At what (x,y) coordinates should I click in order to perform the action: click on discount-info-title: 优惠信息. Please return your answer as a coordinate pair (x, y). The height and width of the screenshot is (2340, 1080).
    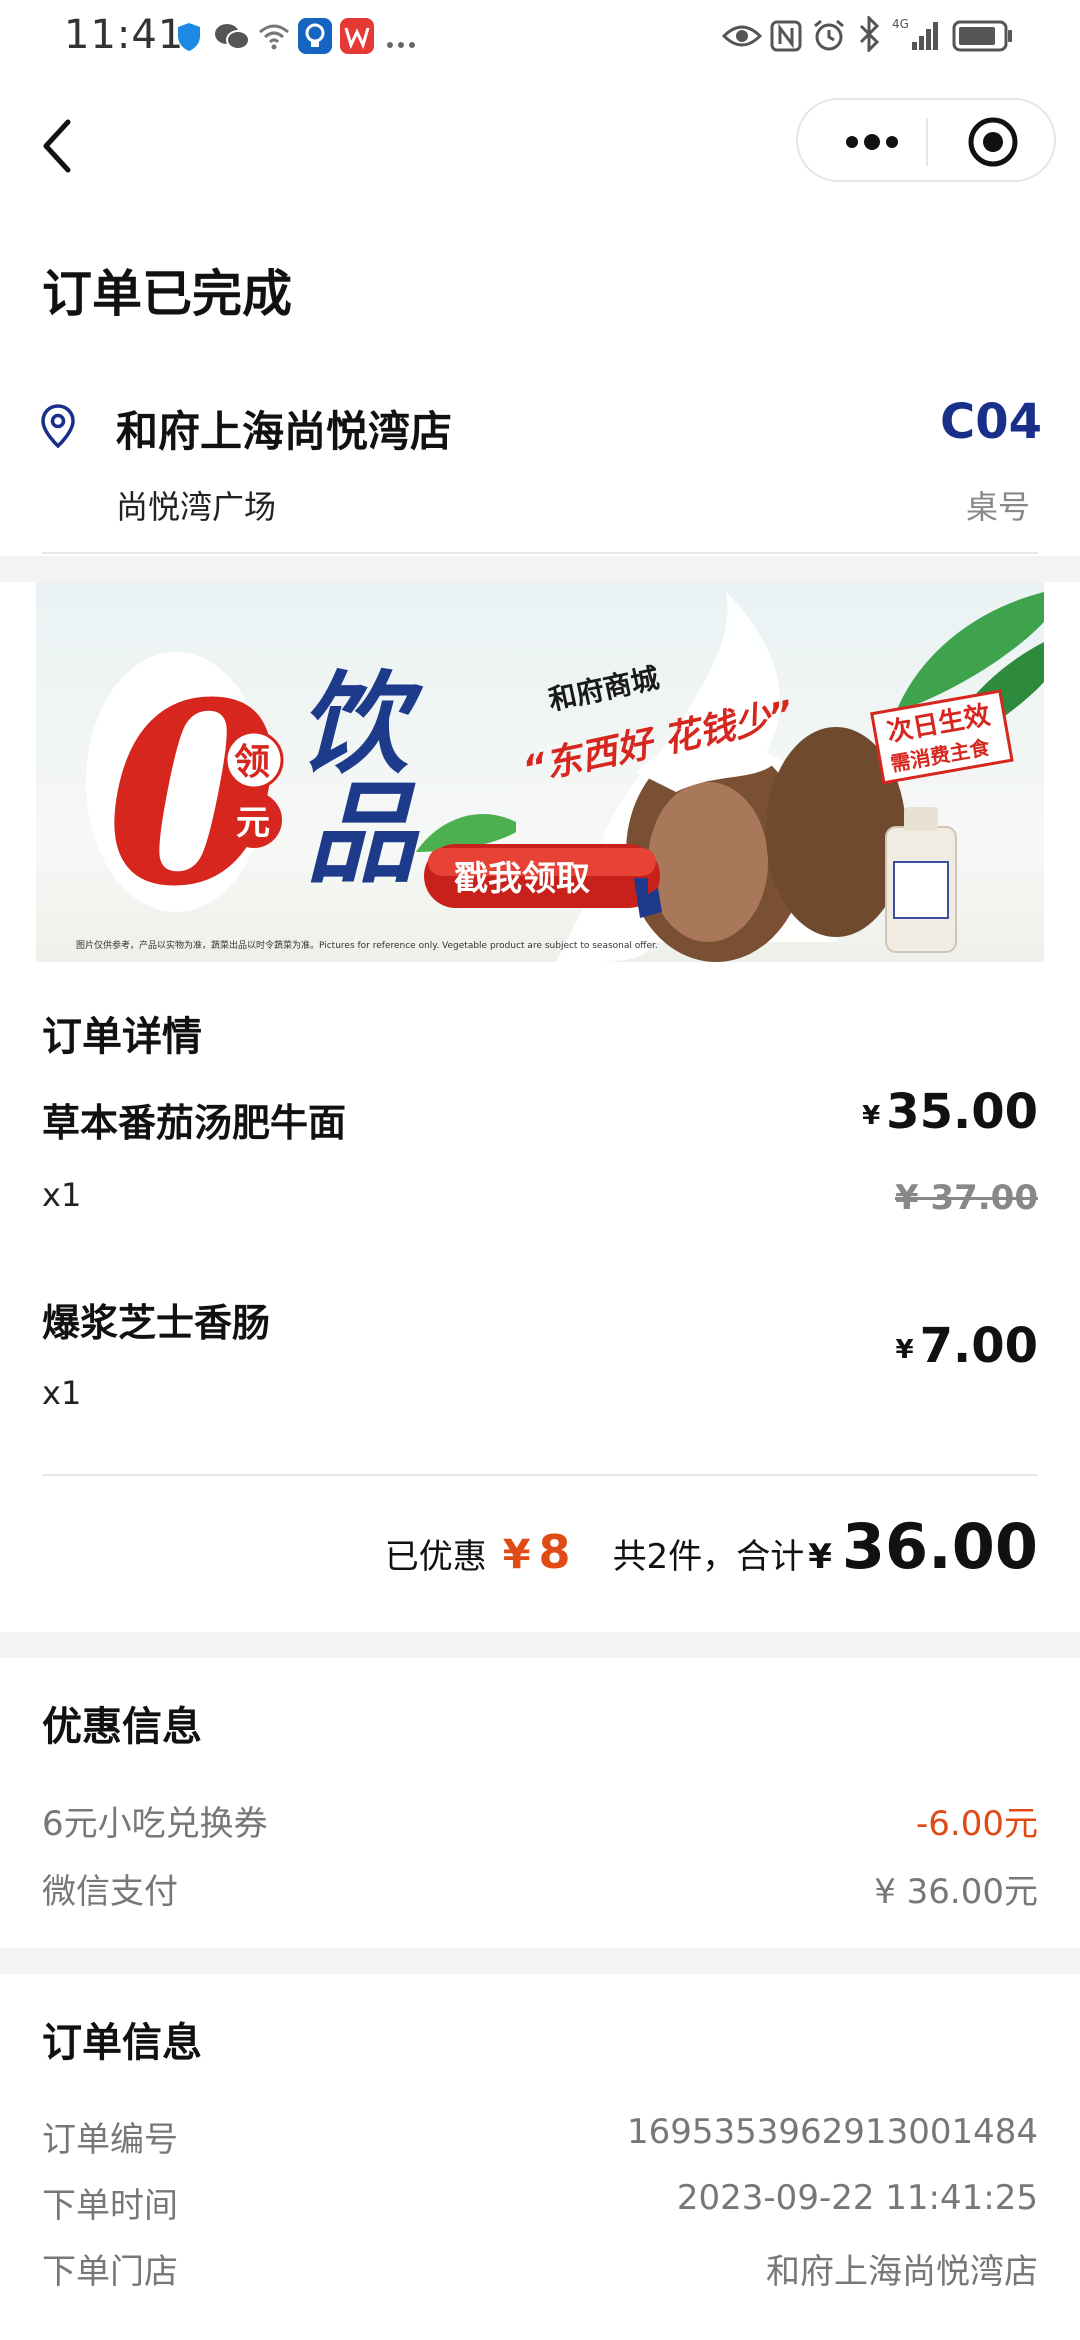
    Looking at the image, I should click on (122, 1727).